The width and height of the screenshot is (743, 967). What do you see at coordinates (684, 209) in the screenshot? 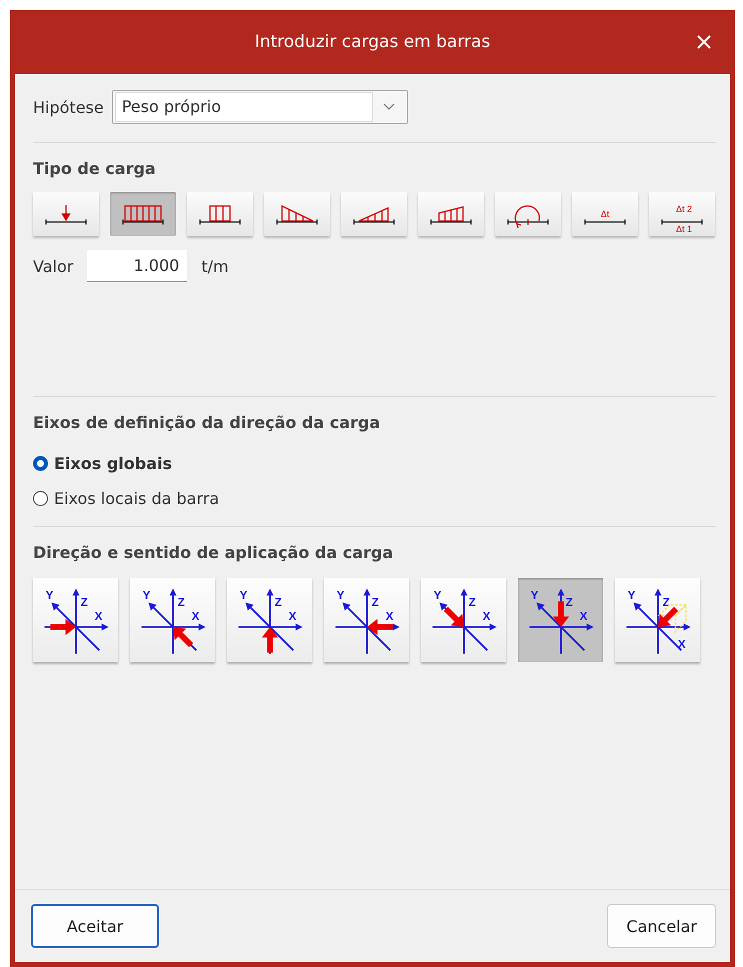
I see `temperature-label: Δt 2` at bounding box center [684, 209].